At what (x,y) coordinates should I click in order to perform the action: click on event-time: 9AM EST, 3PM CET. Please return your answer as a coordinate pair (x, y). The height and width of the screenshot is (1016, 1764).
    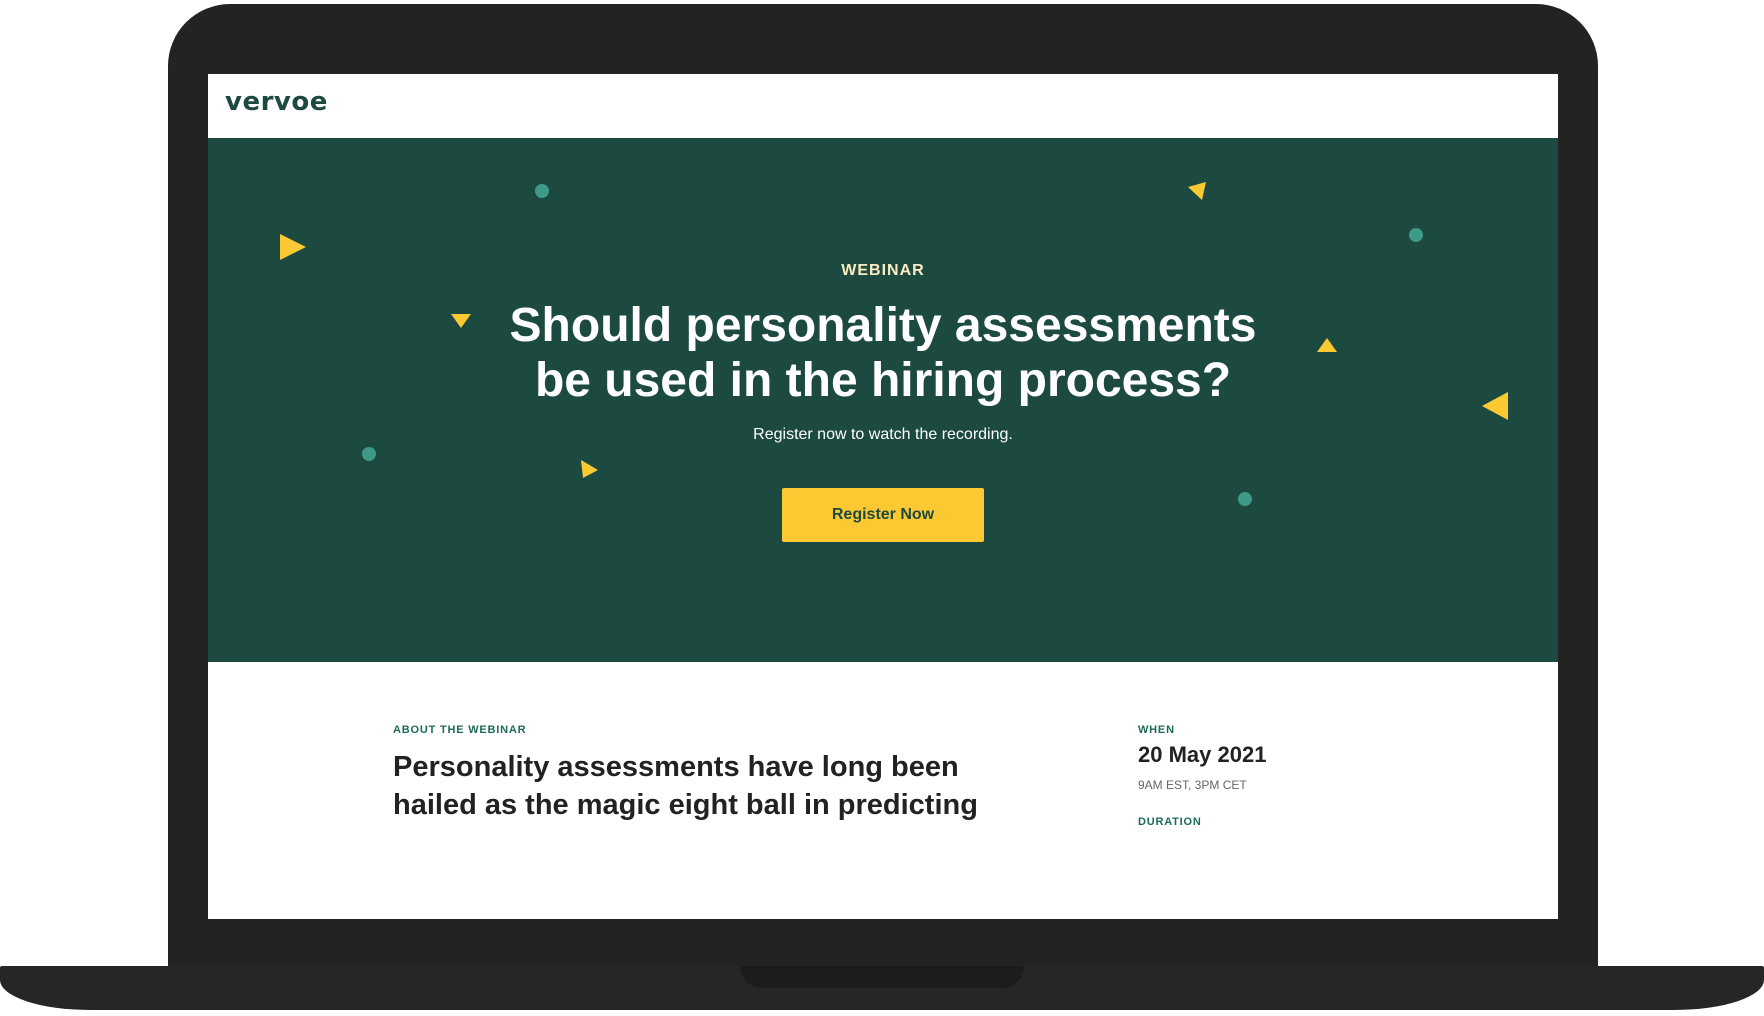
    Looking at the image, I should click on (1192, 785).